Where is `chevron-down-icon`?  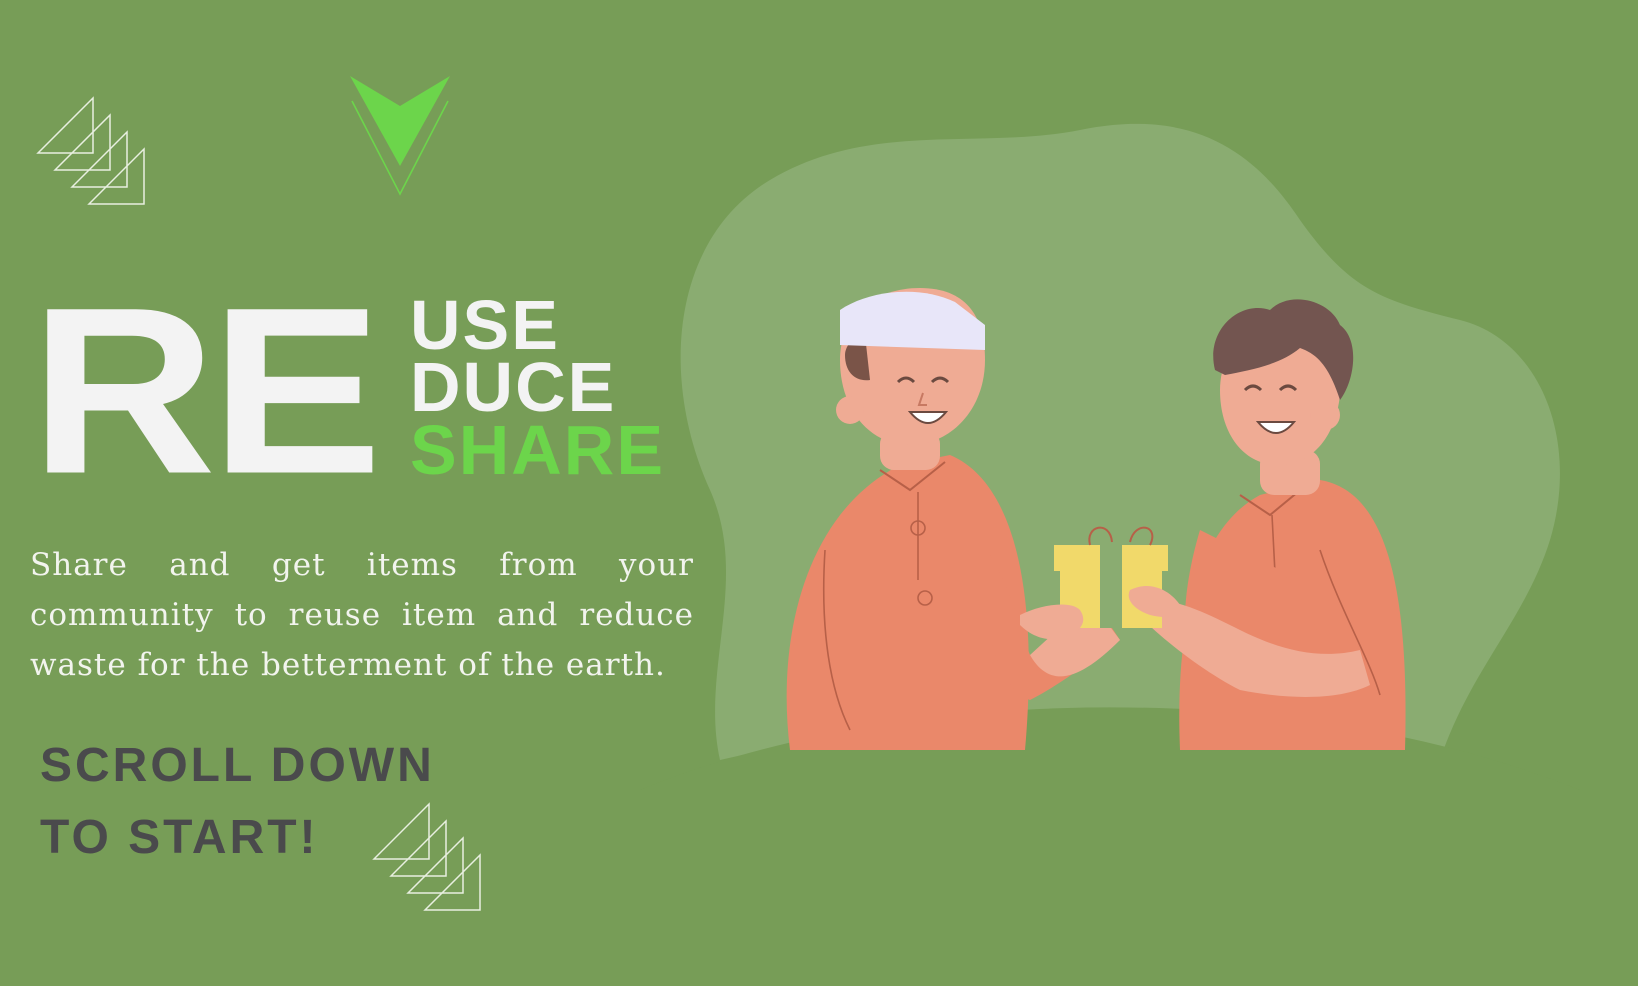
chevron-down-icon is located at coordinates (400, 136).